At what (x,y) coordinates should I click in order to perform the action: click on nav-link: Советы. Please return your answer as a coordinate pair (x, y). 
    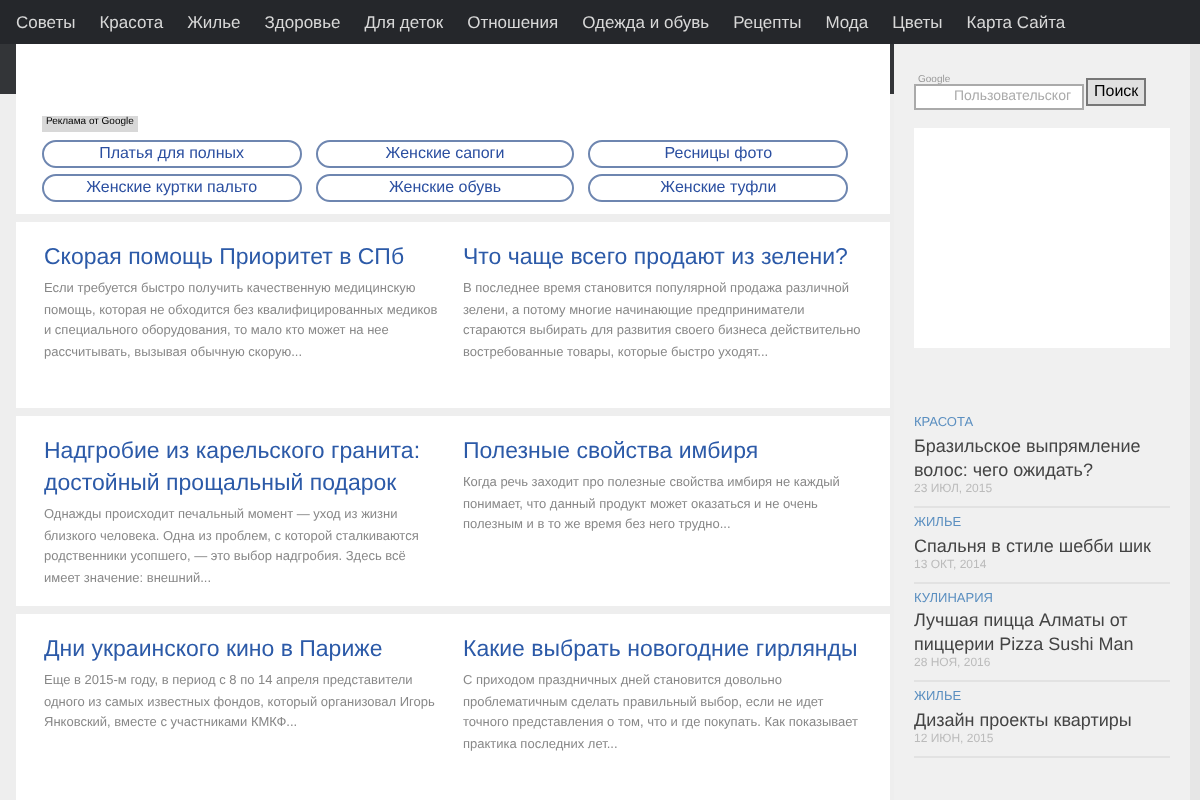
    Looking at the image, I should click on (46, 22).